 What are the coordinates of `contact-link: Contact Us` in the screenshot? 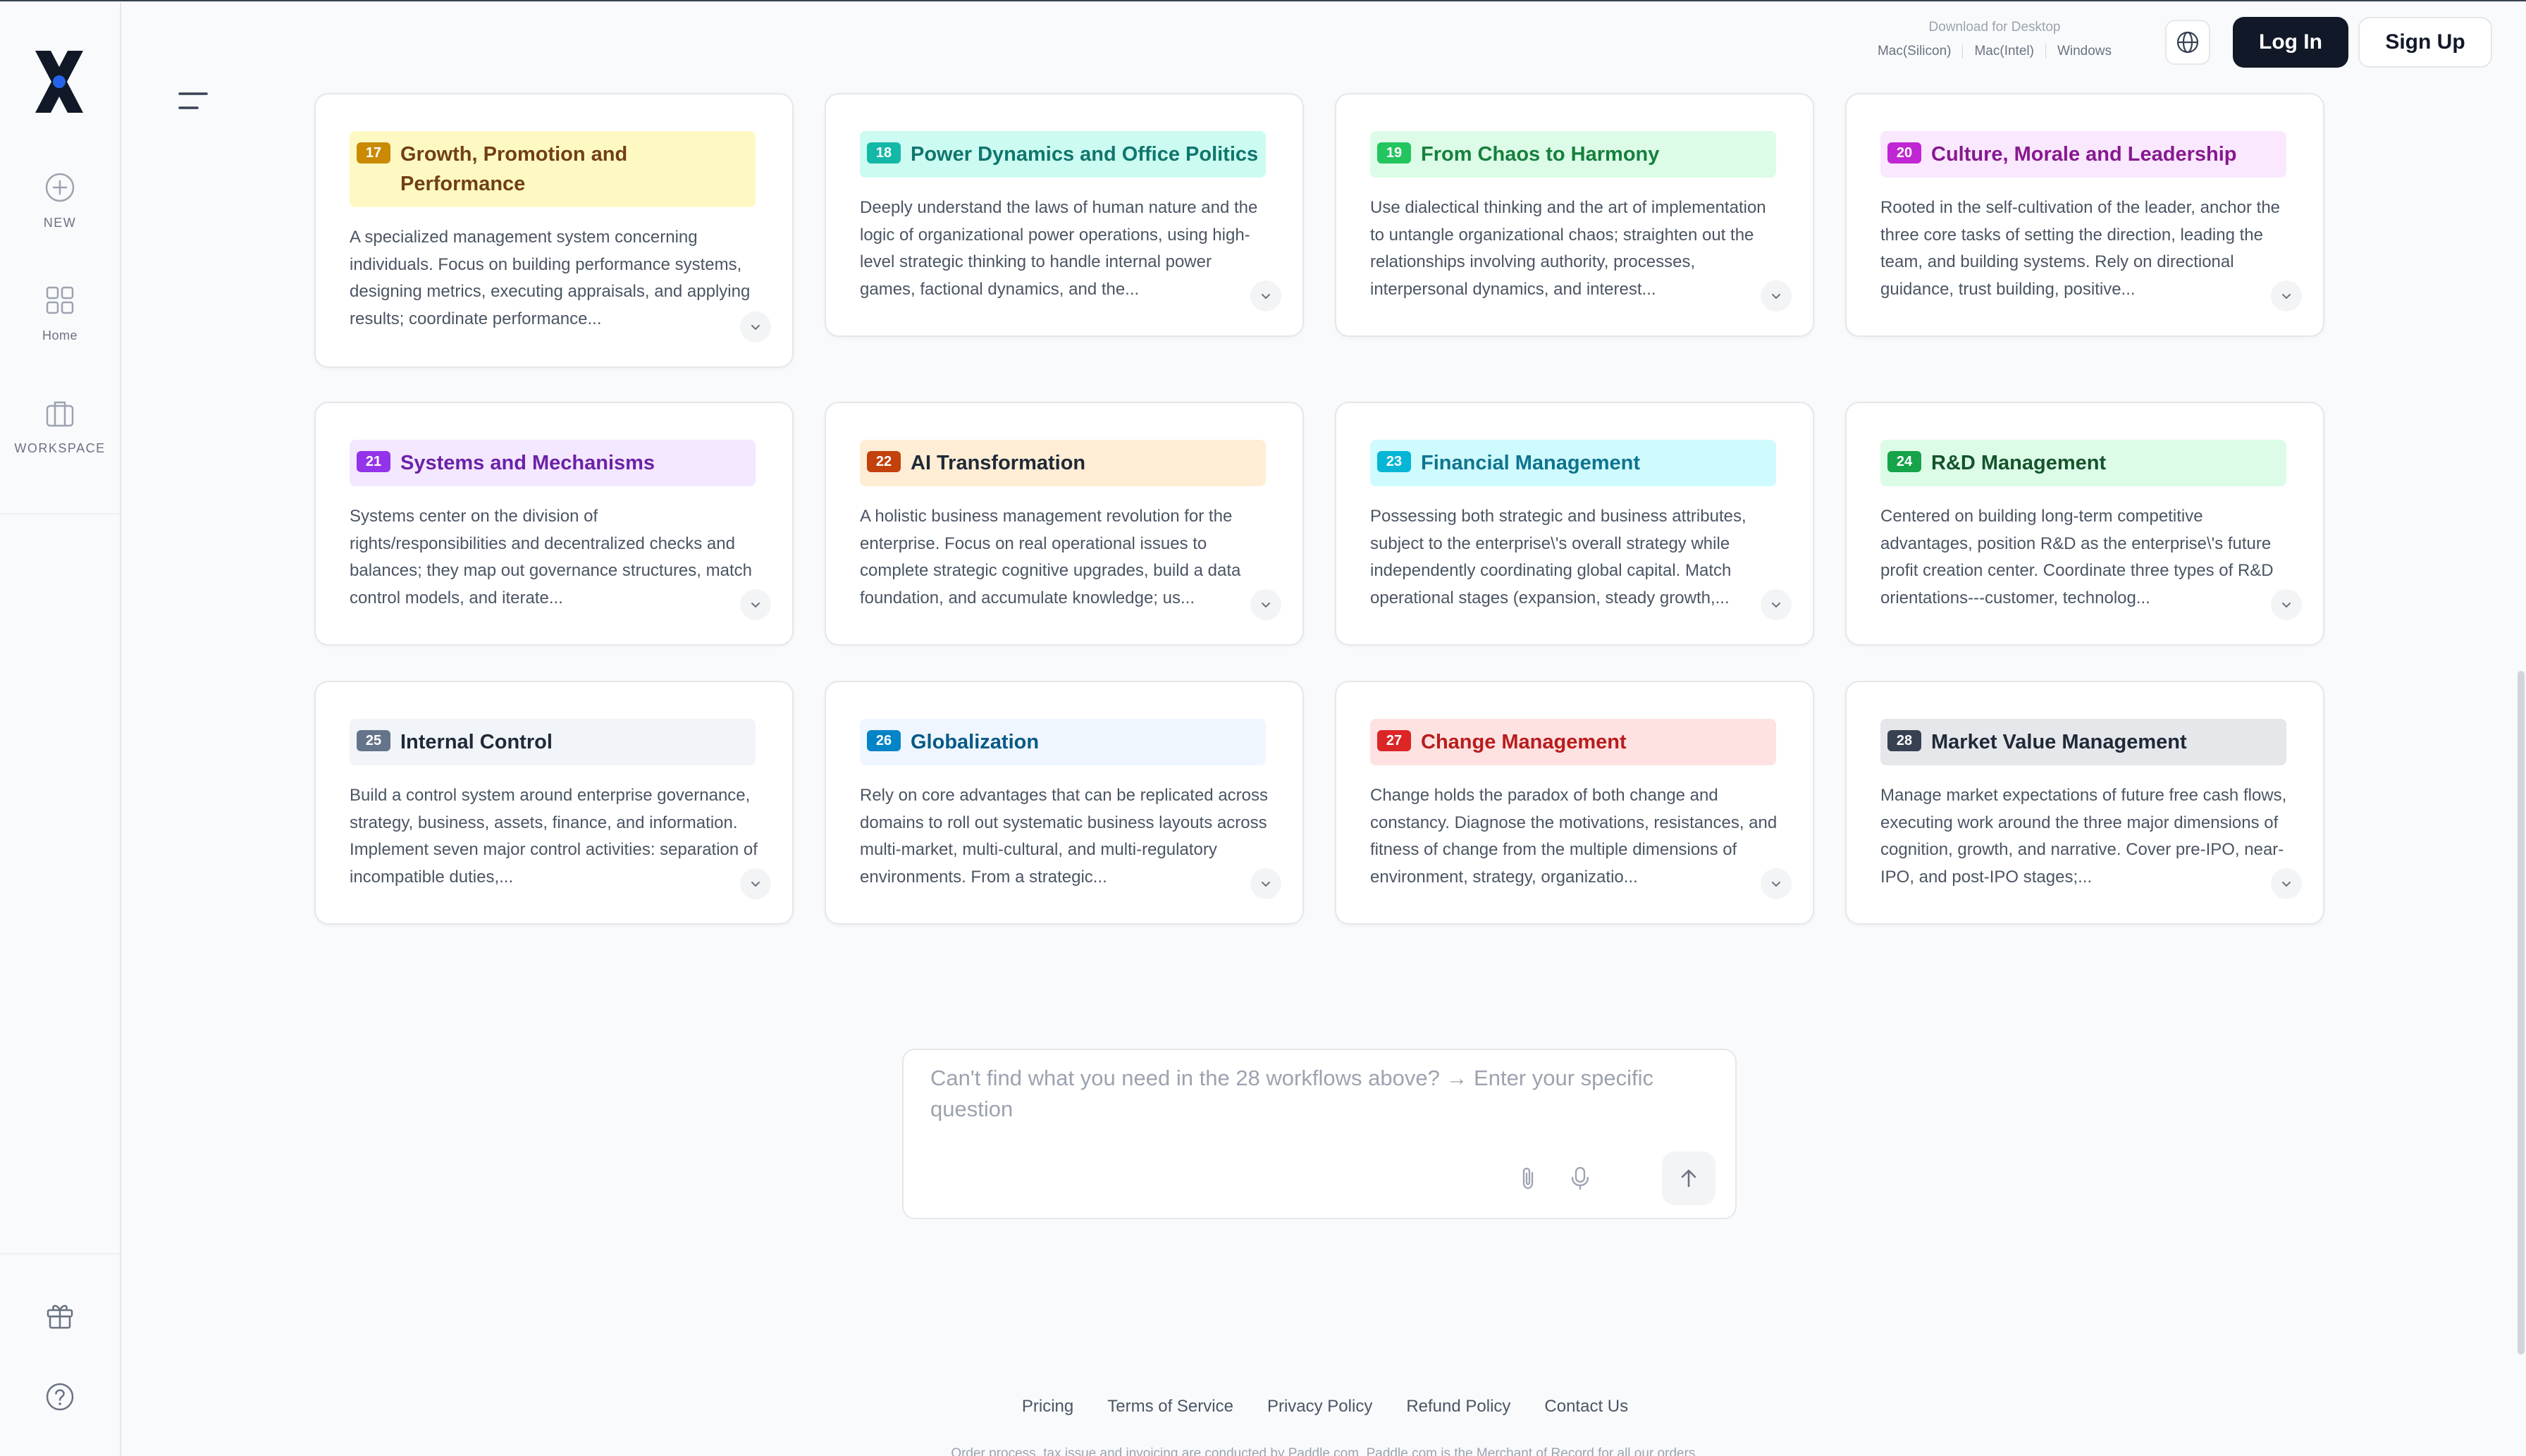 It's located at (1586, 1407).